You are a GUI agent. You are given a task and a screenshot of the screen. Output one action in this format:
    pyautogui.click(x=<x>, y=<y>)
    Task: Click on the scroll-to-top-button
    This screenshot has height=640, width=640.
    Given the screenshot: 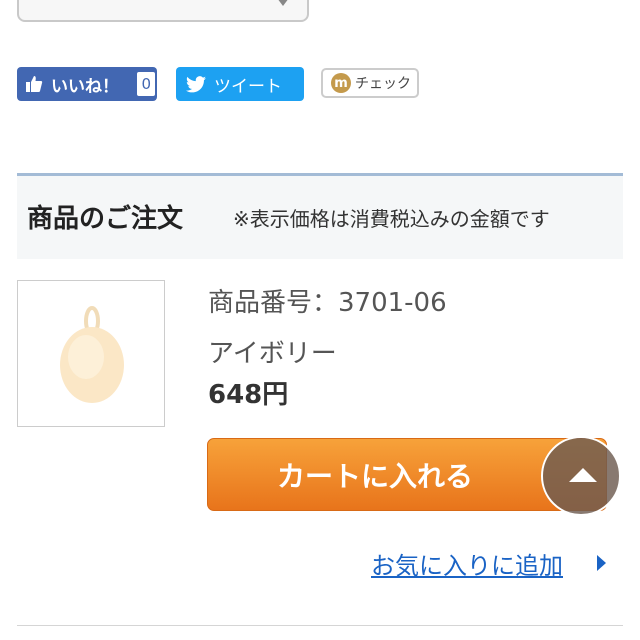 What is the action you would take?
    pyautogui.click(x=581, y=476)
    